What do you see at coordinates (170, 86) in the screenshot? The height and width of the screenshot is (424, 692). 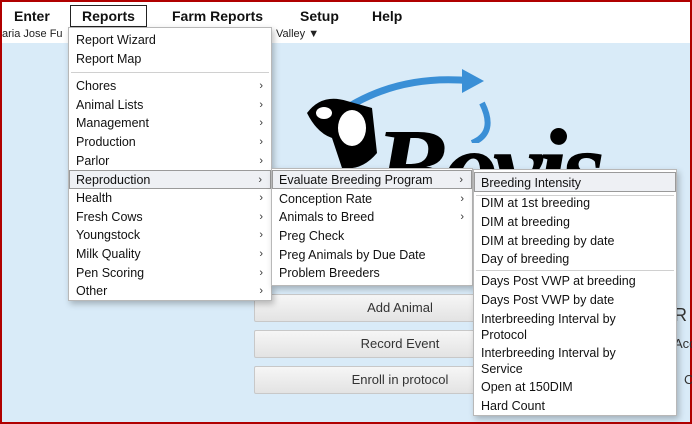 I see `menu-item-chores: Chores ›` at bounding box center [170, 86].